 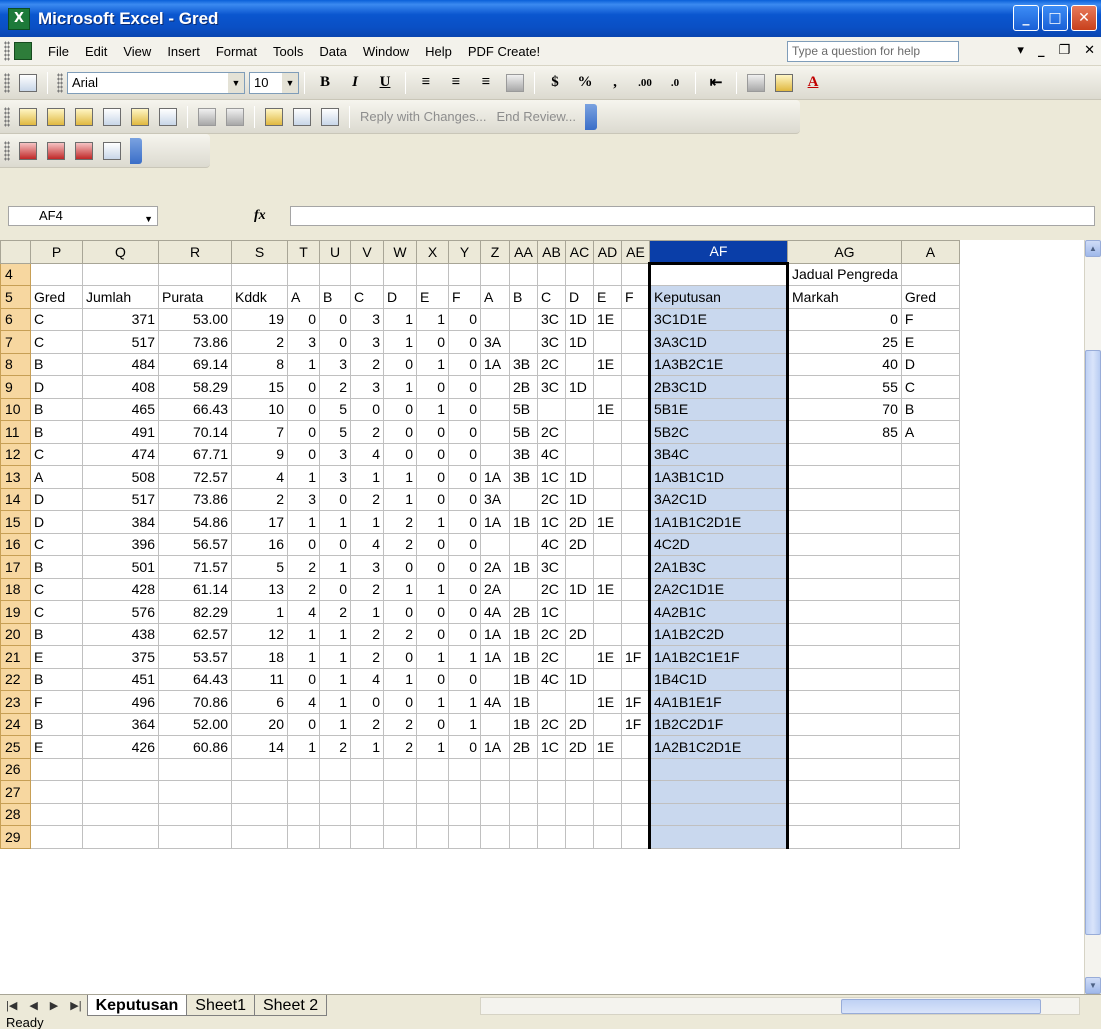 What do you see at coordinates (58, 51) in the screenshot?
I see `menu-file: File` at bounding box center [58, 51].